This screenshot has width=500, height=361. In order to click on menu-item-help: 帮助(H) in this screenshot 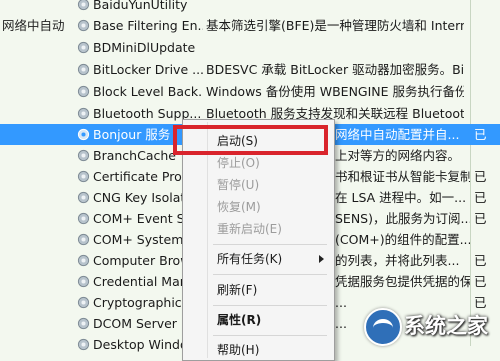, I will do `click(257, 350)`.